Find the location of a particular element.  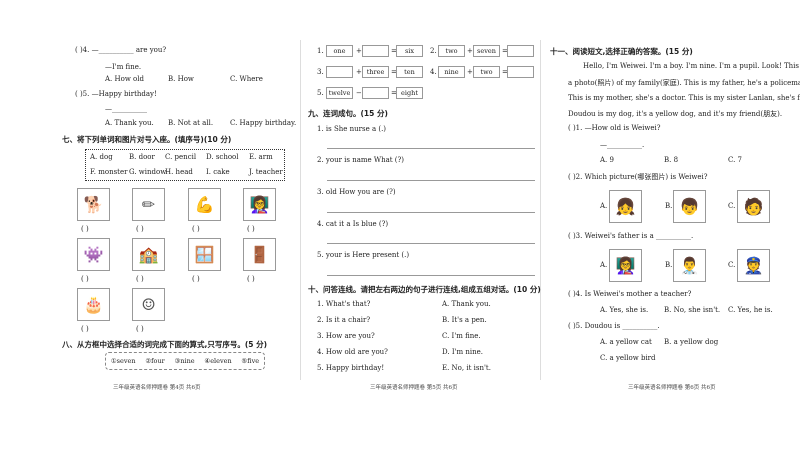

number-word: ①seven is located at coordinates (123, 361).